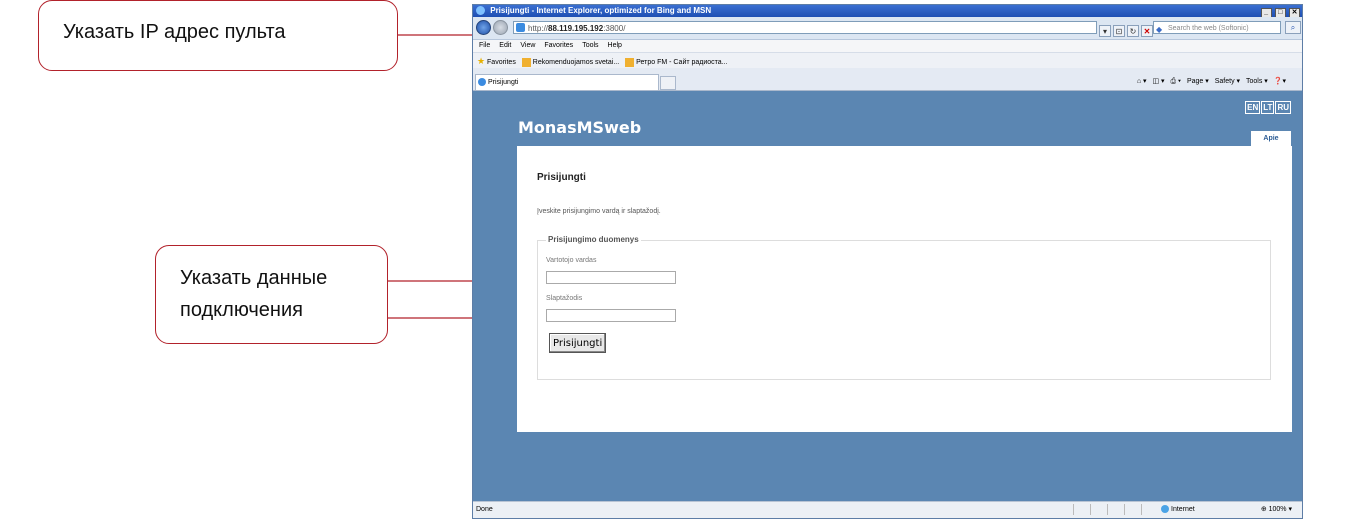 This screenshot has width=1349, height=523. Describe the element at coordinates (558, 45) in the screenshot. I see `menu-favorites: Favorites` at that location.